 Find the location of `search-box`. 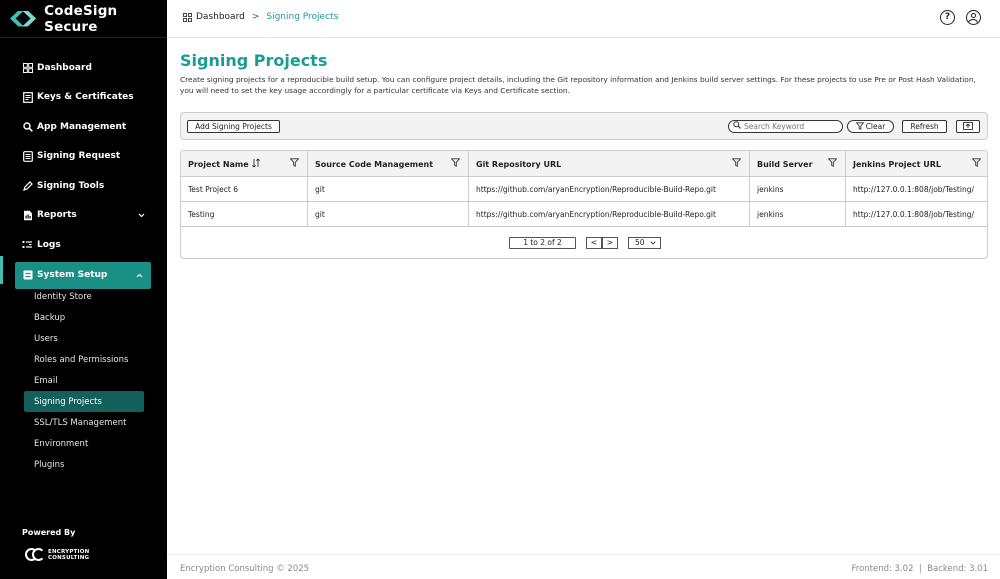

search-box is located at coordinates (785, 126).